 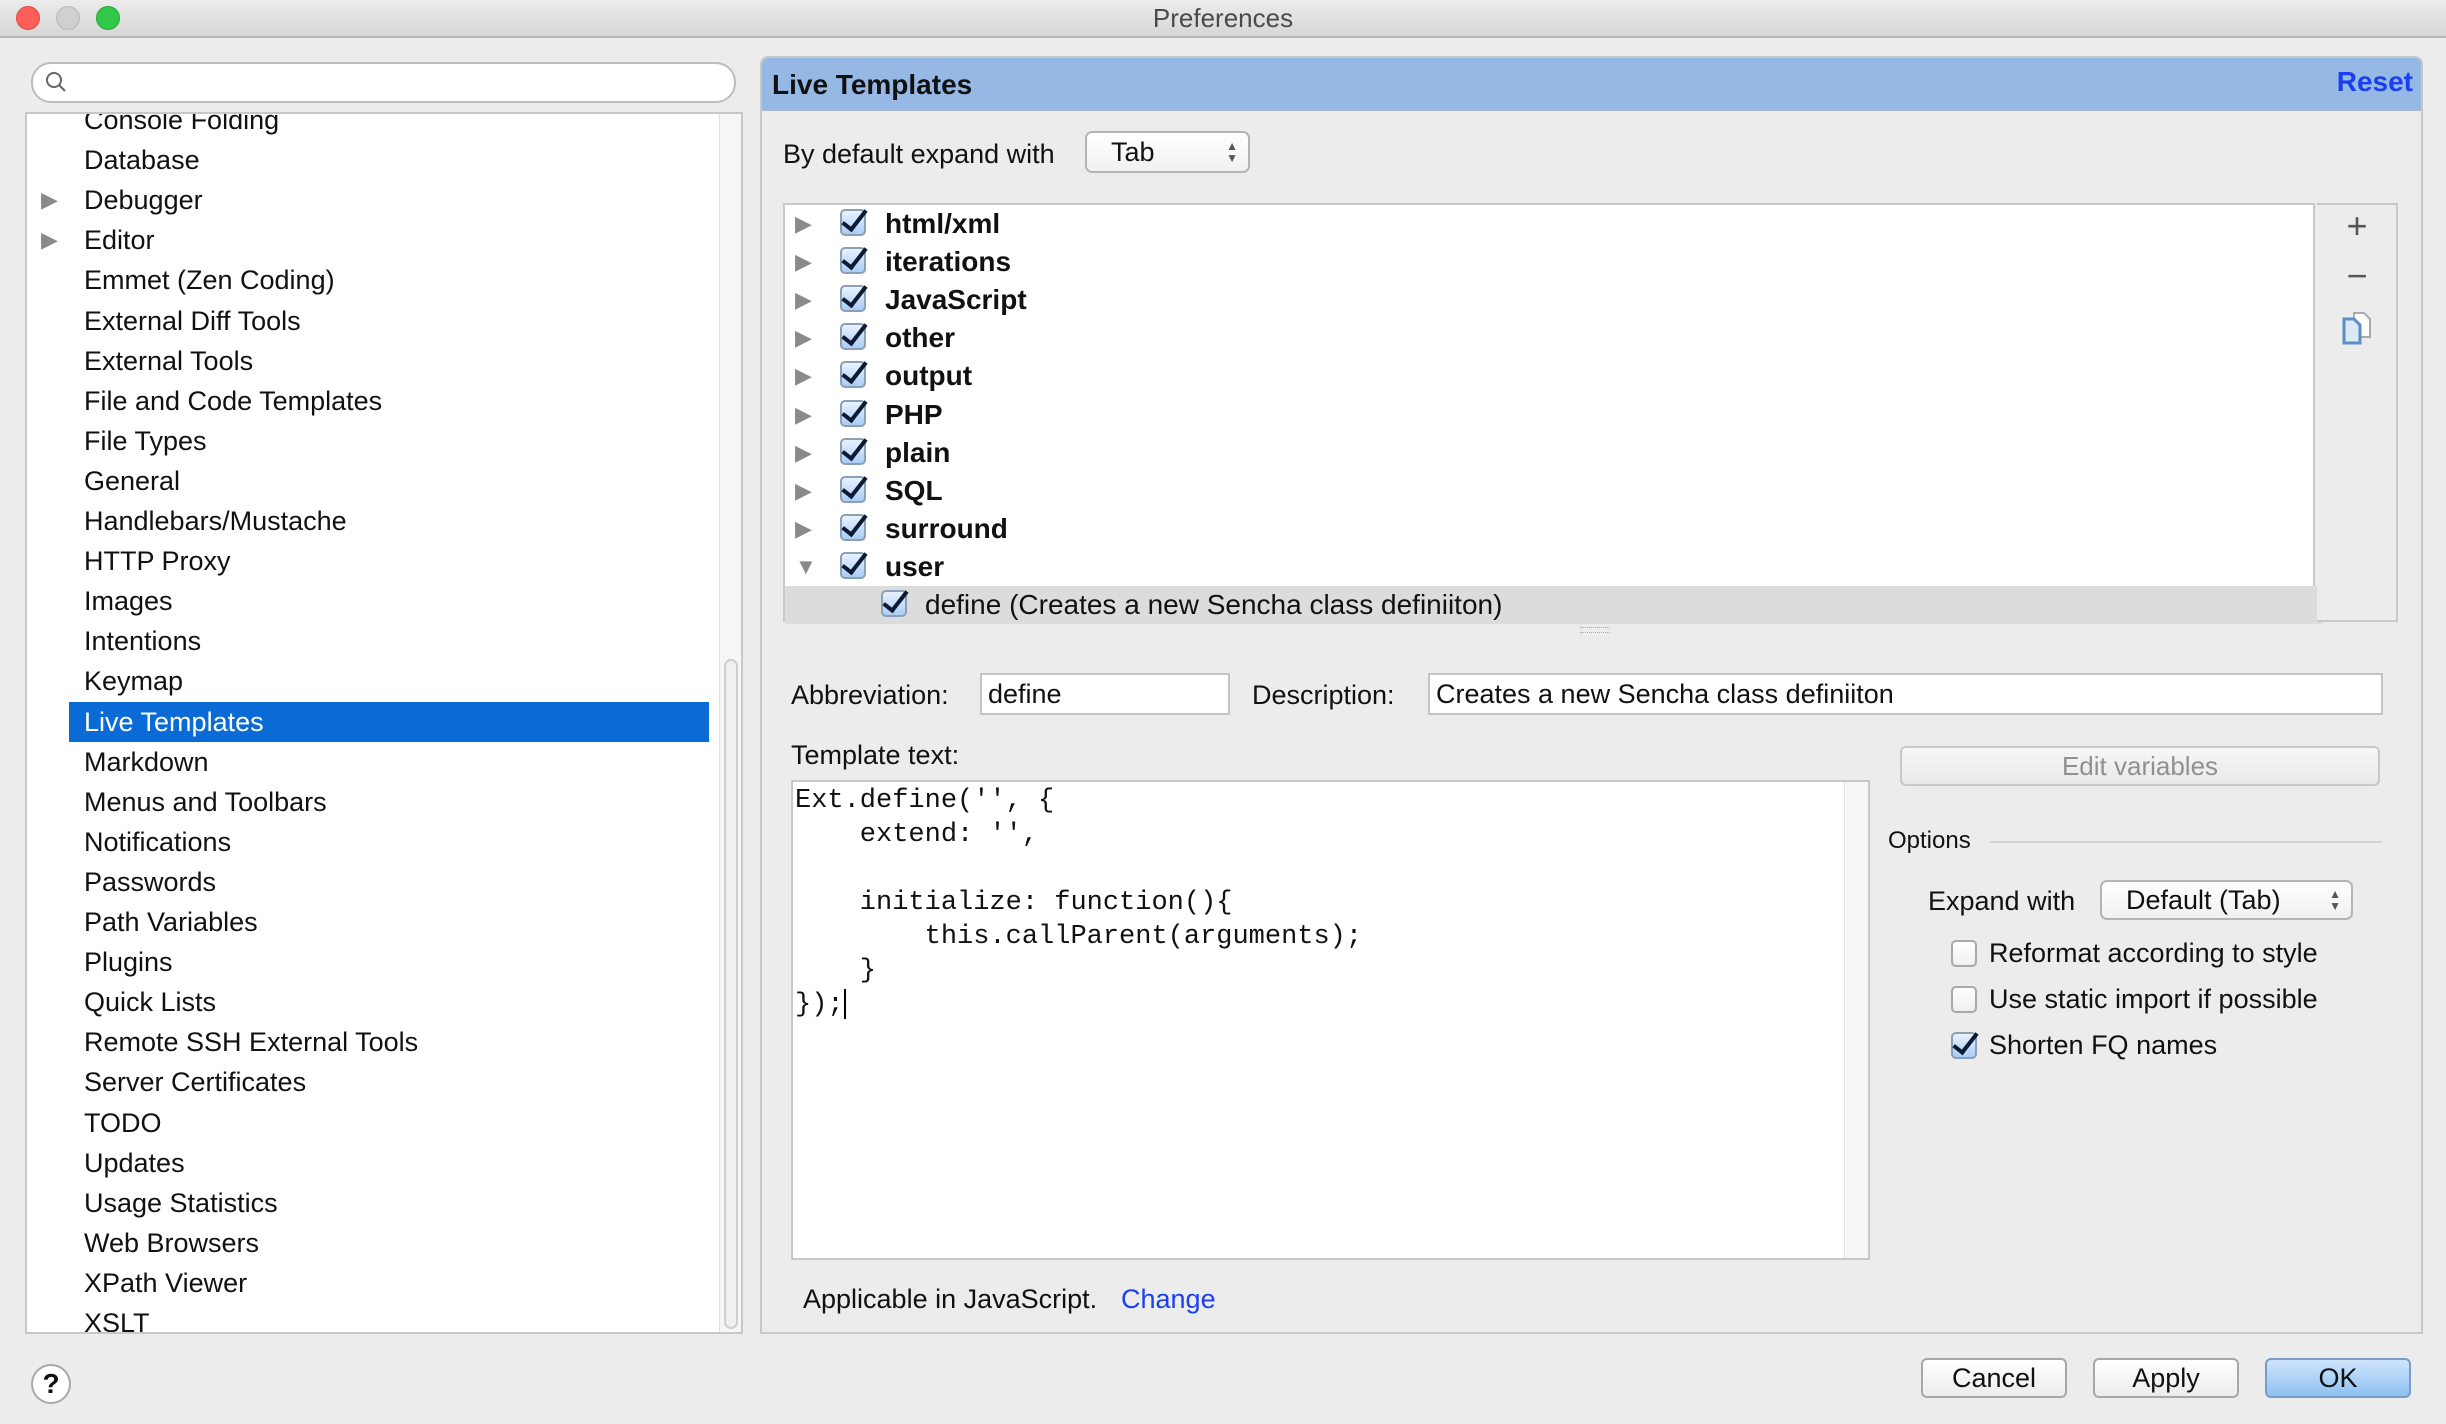 I want to click on sidebar-item: Remote SSH External Tools, so click(x=367, y=1042).